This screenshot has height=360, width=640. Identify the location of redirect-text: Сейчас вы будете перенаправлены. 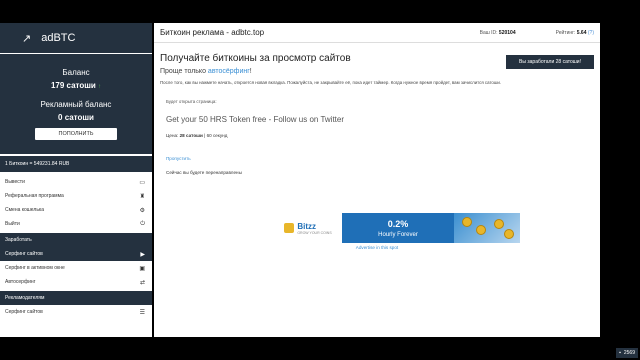
(204, 172).